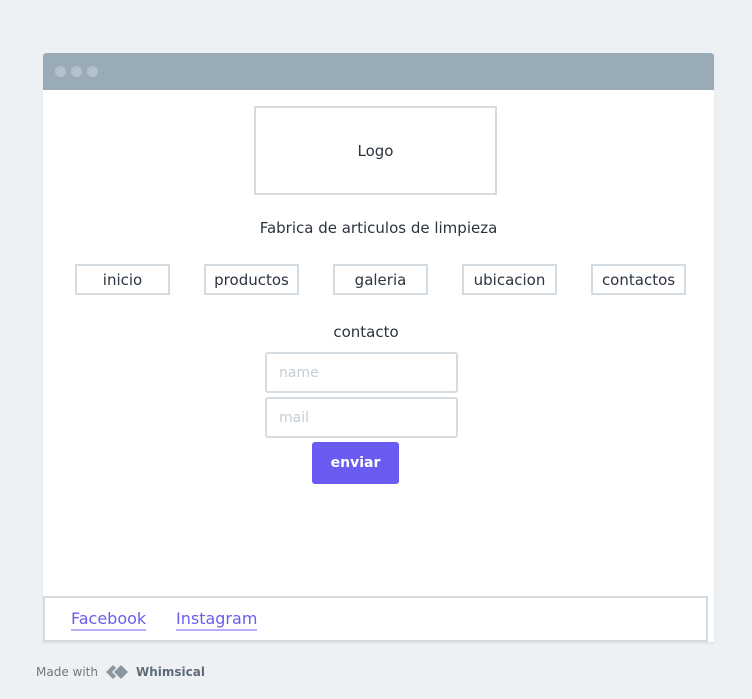  I want to click on nav-item-ubicacion: ubicacion, so click(509, 279).